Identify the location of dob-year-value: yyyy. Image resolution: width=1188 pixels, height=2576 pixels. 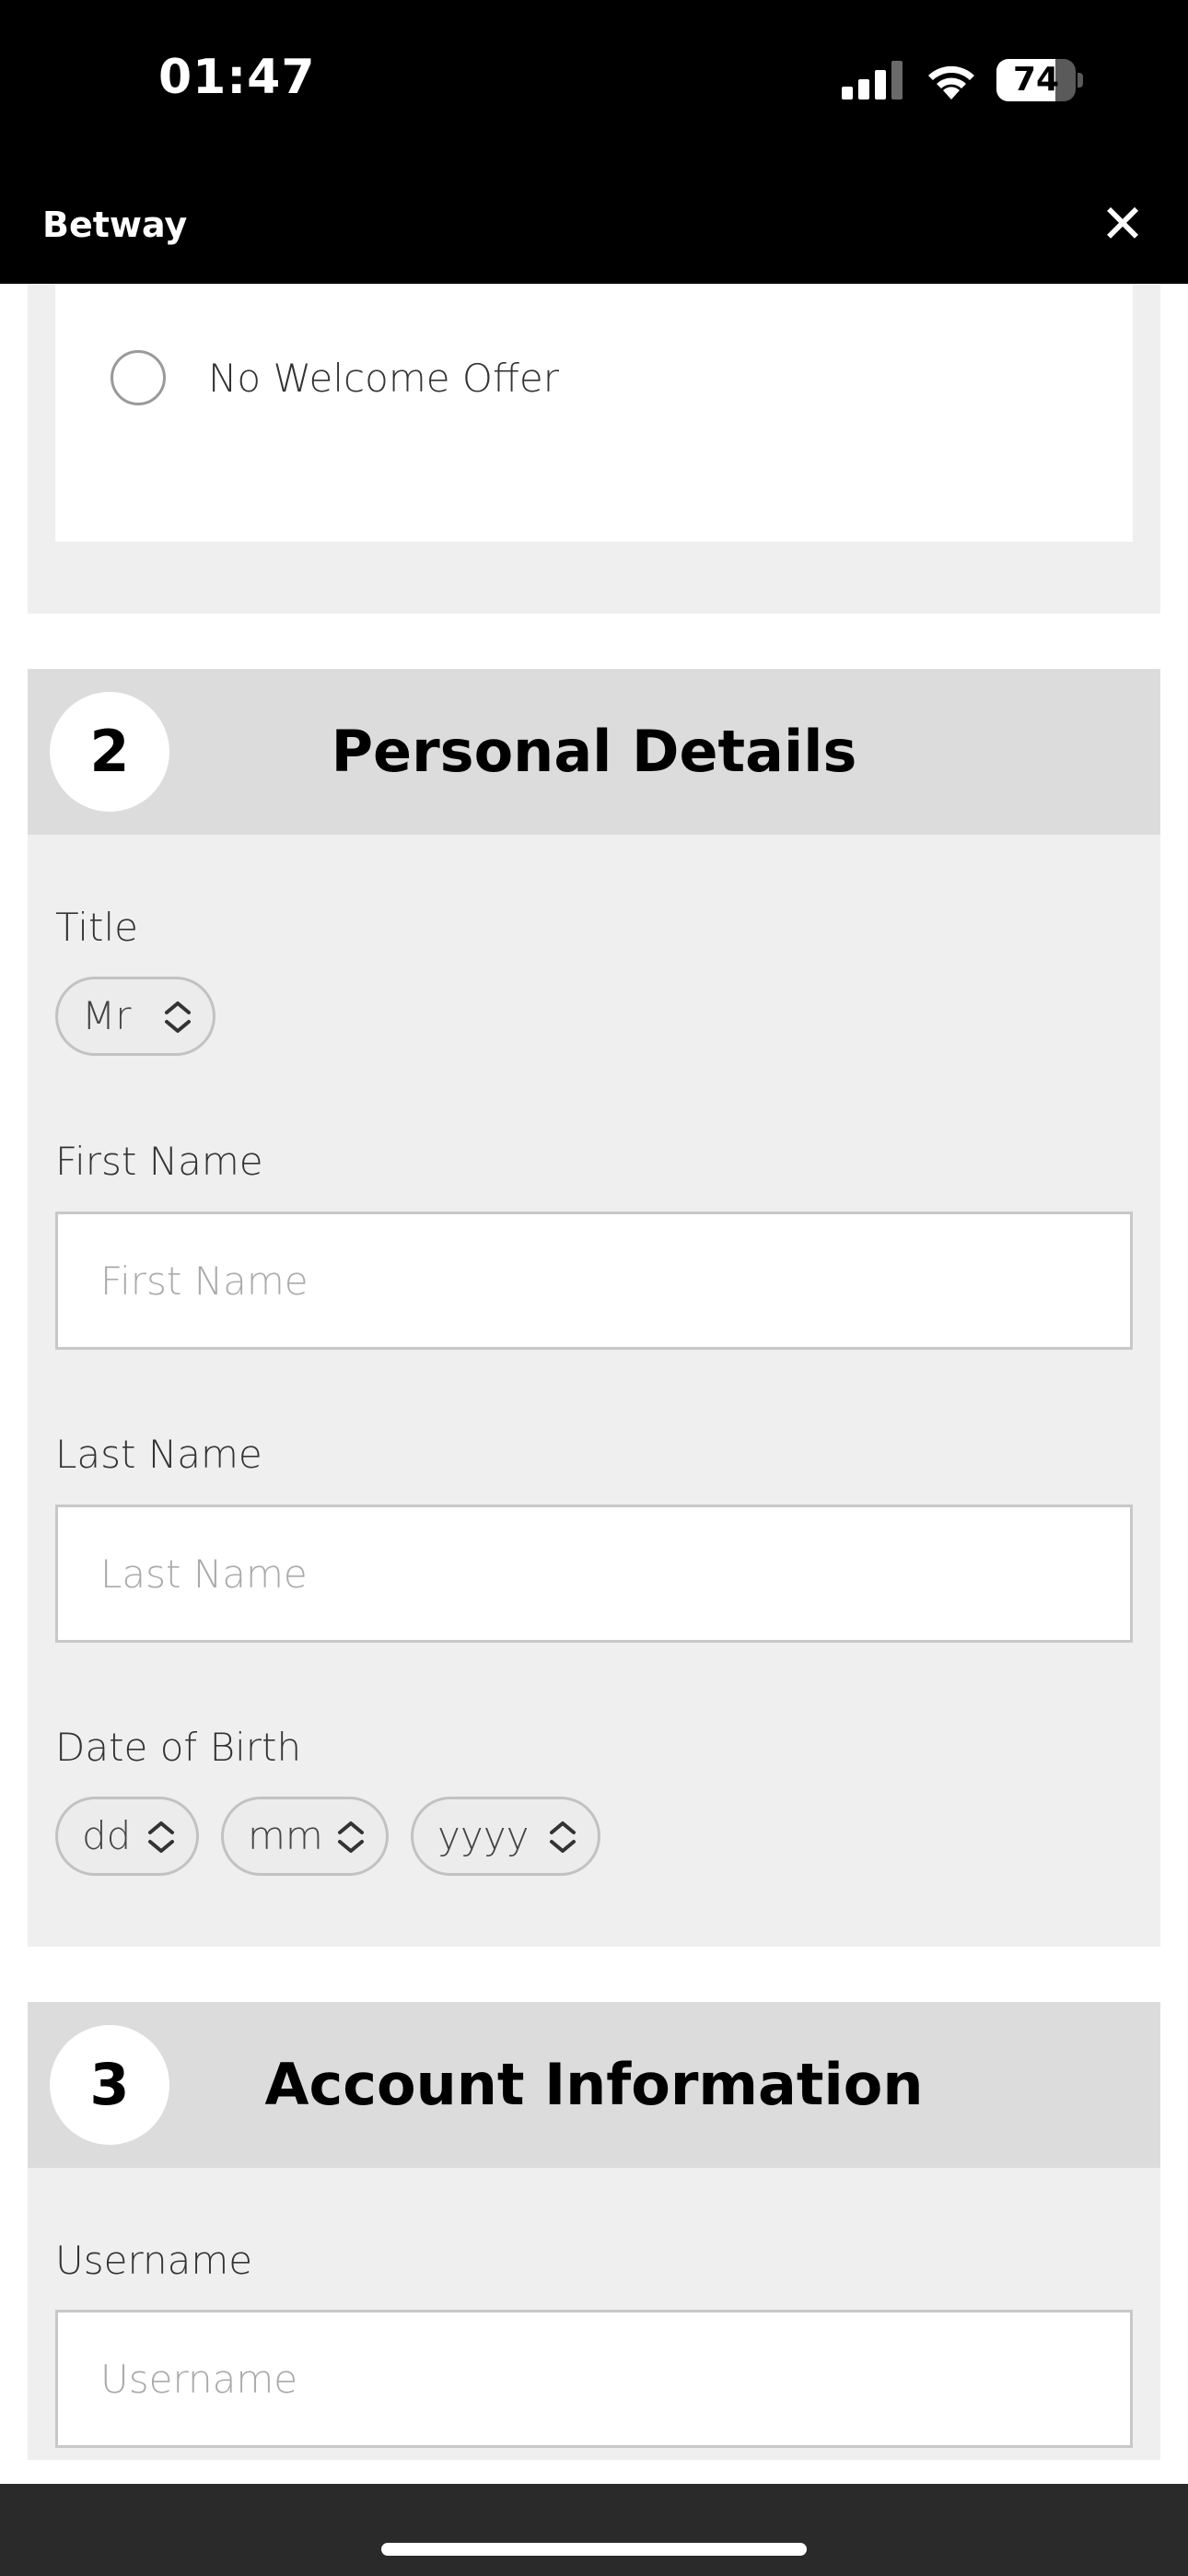
(483, 1835).